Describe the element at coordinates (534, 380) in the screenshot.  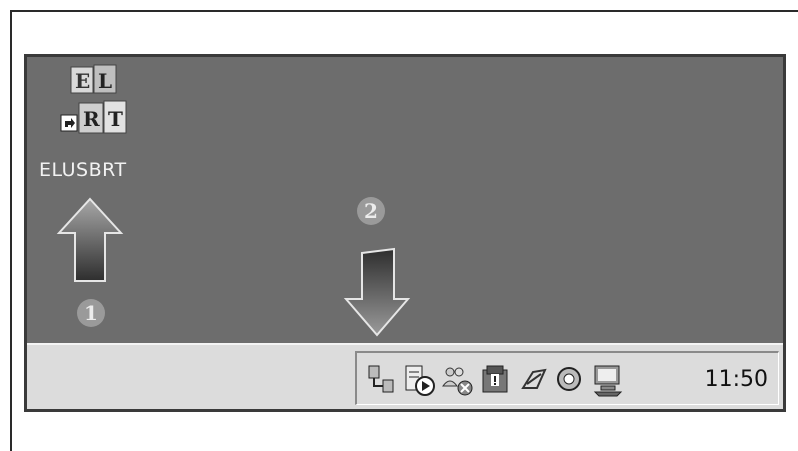
I see `link-icon` at that location.